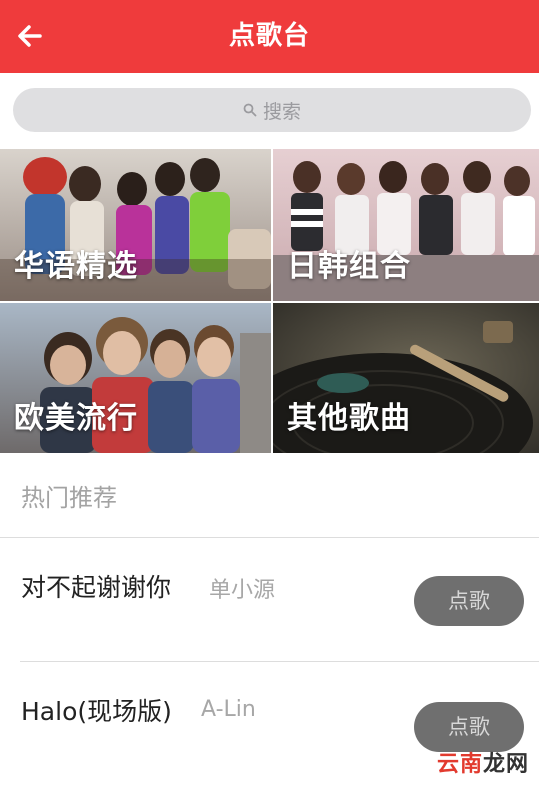  I want to click on category-label: 欧美流行, so click(76, 418).